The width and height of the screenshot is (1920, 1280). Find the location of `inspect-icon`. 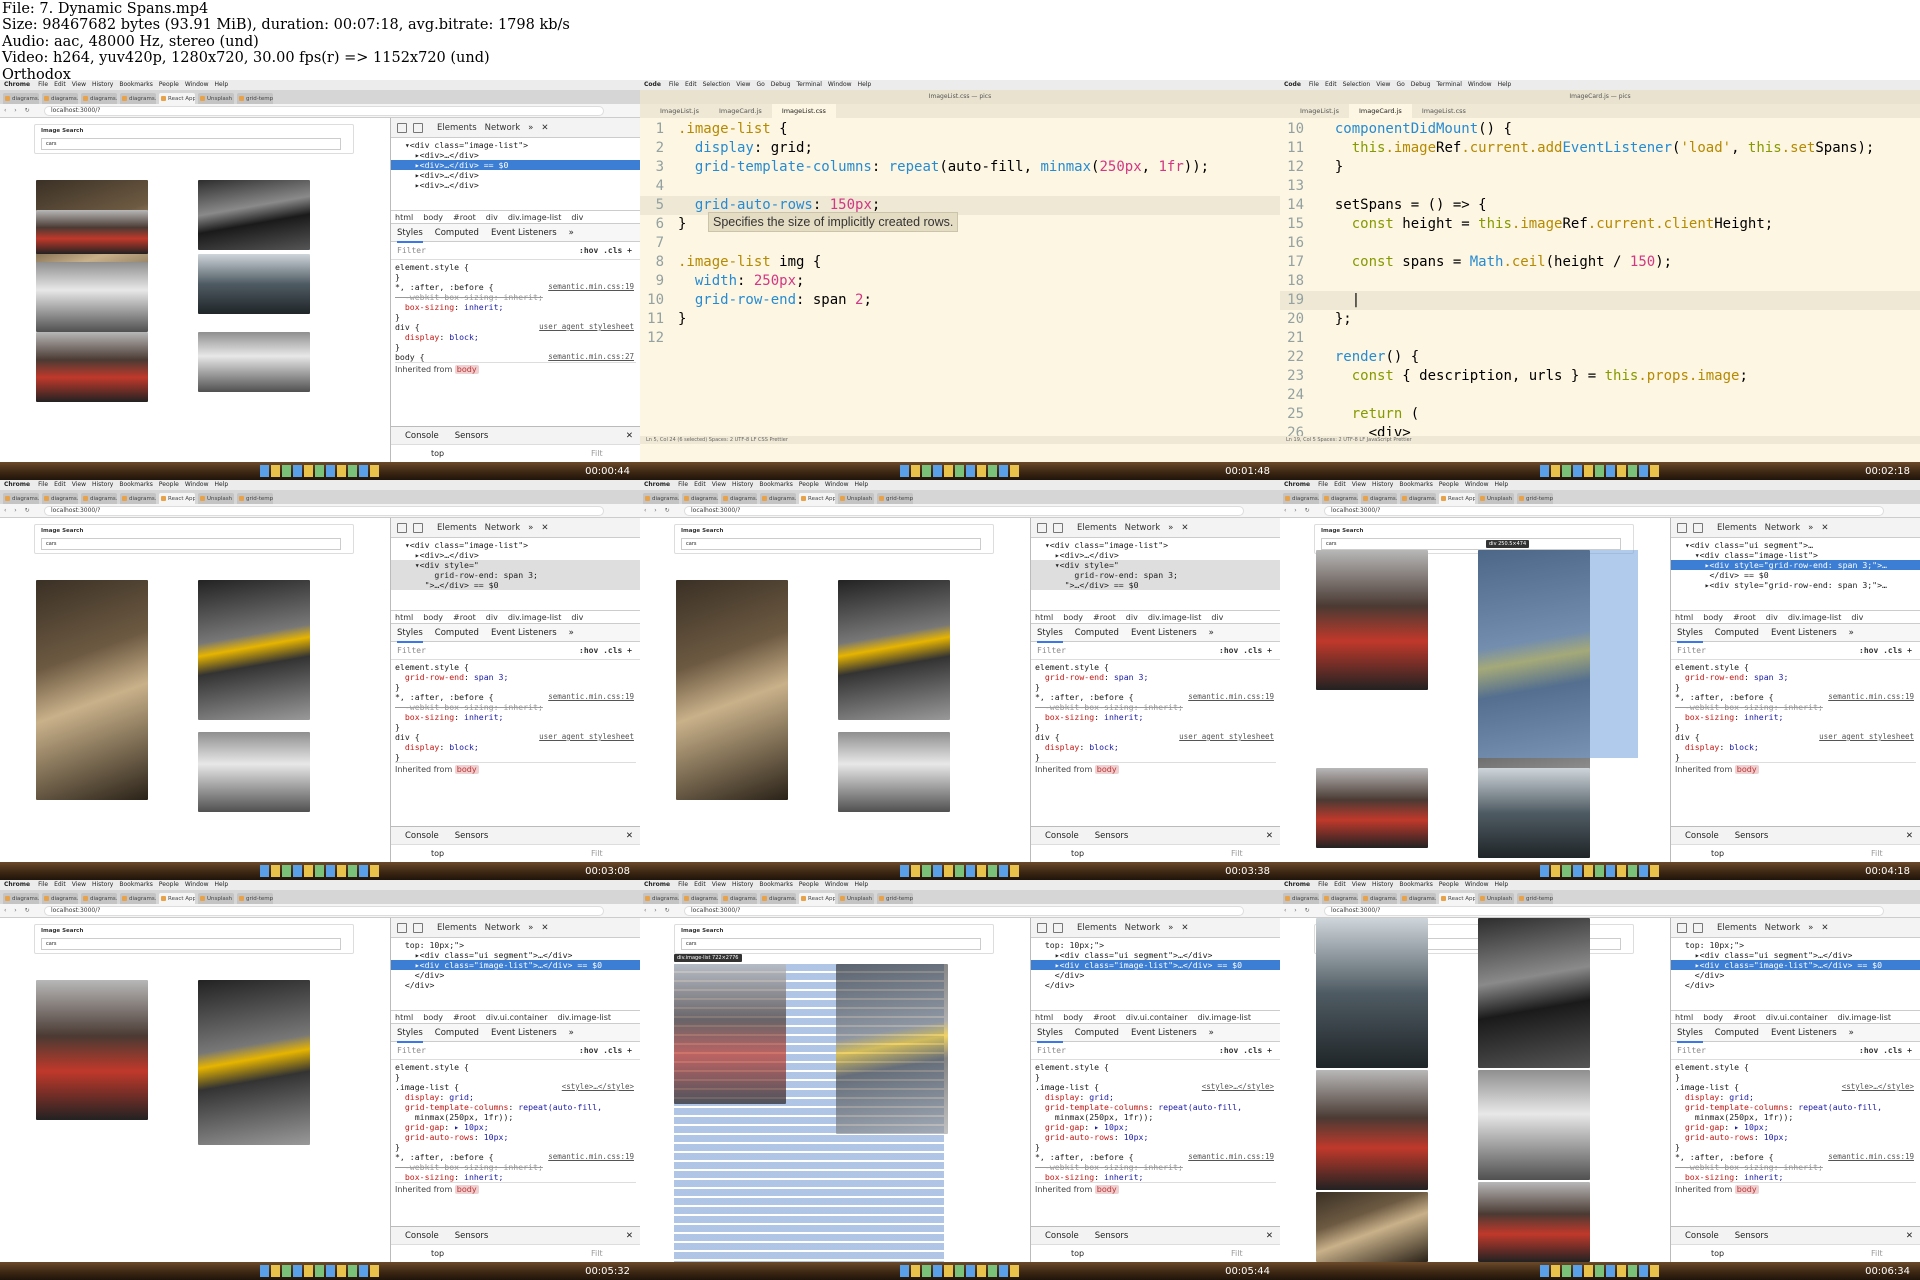

inspect-icon is located at coordinates (402, 527).